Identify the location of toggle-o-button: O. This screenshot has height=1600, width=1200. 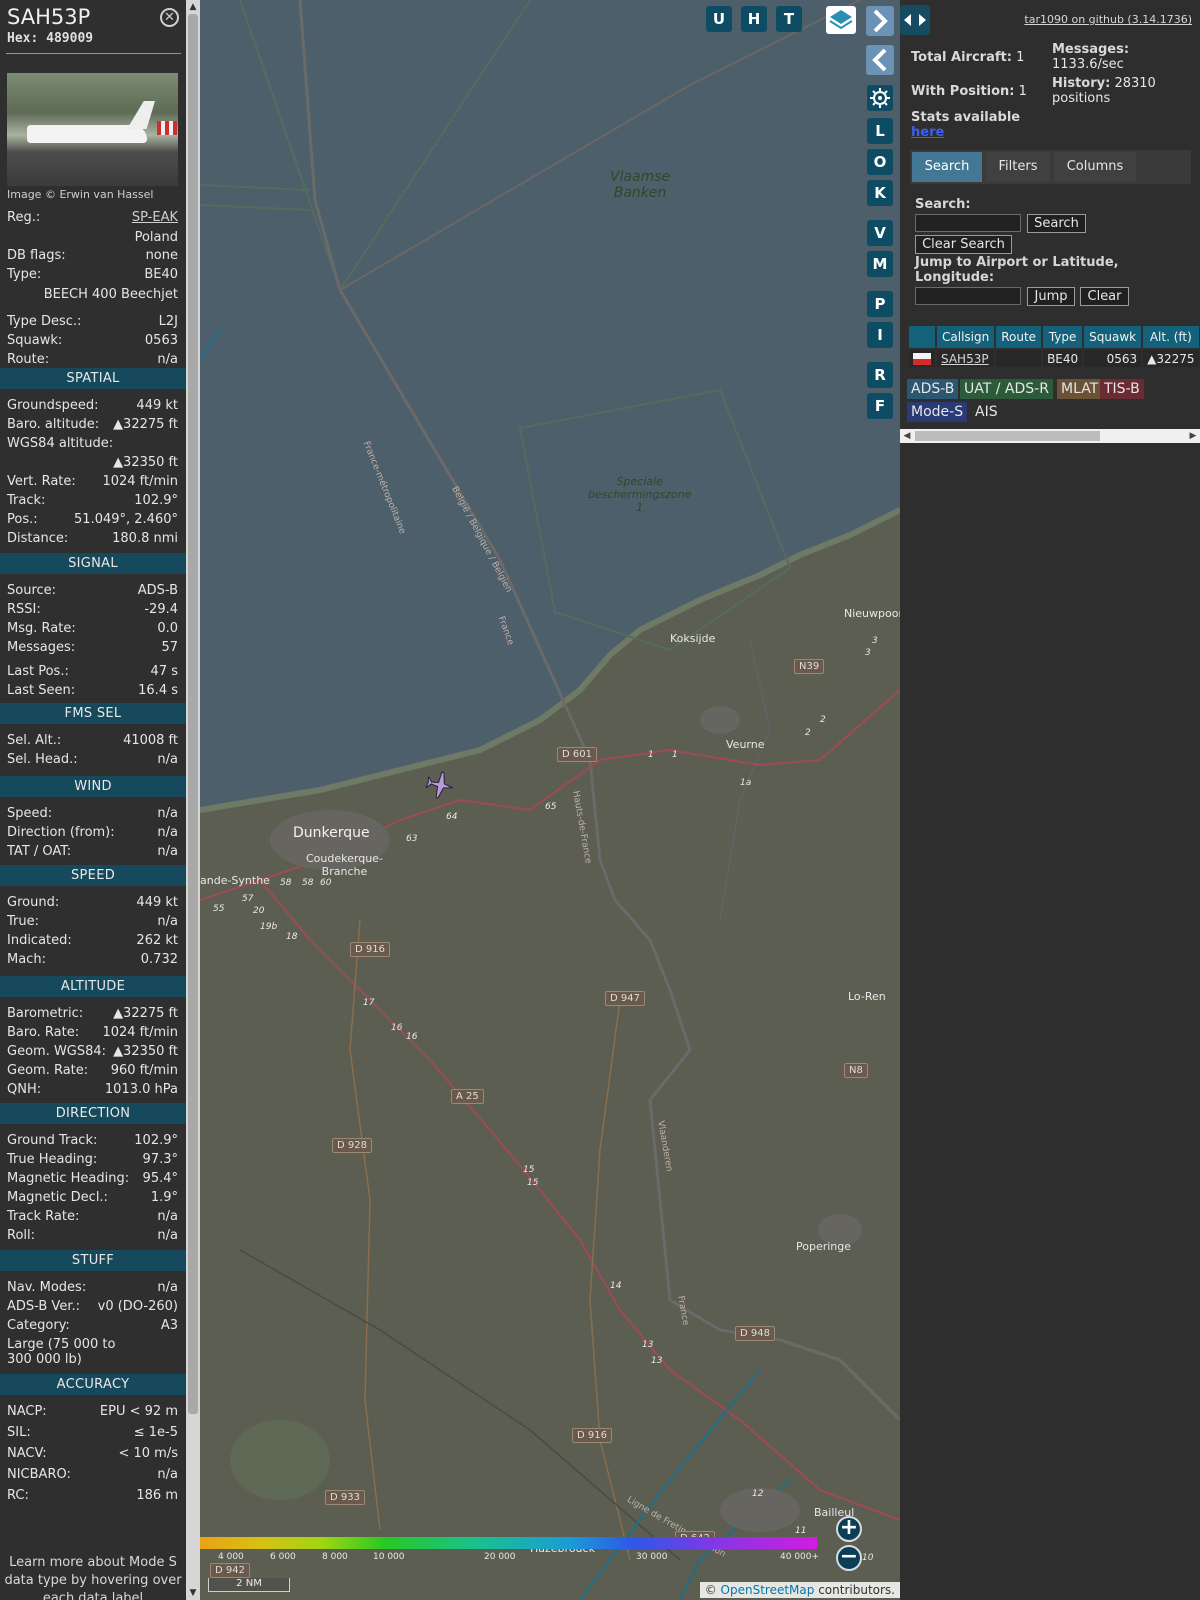
(880, 162).